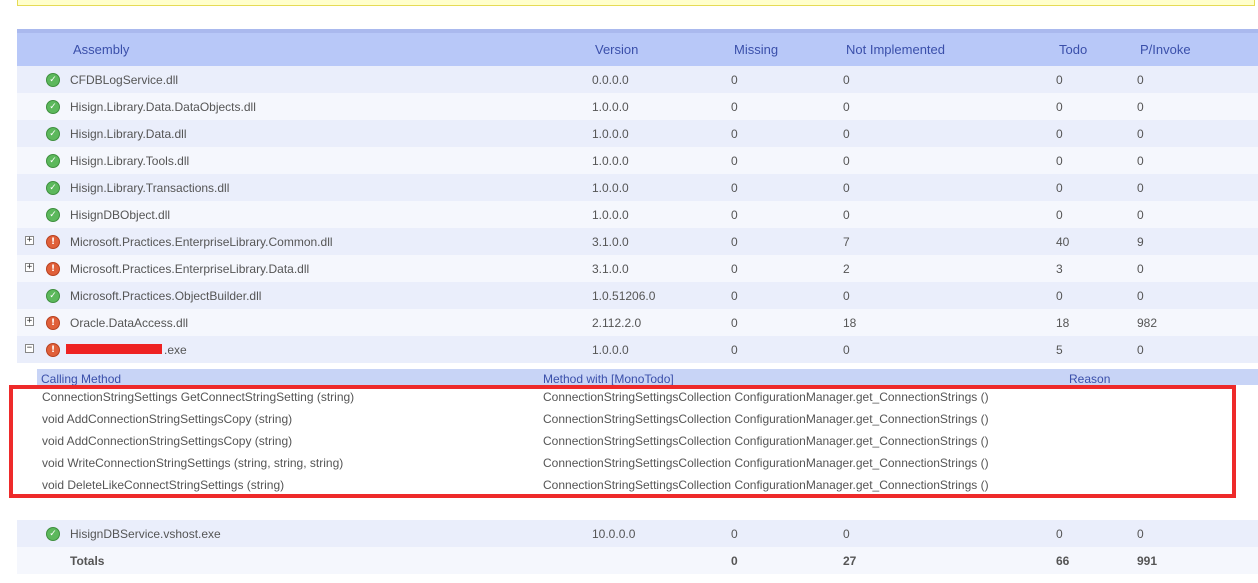 The image size is (1258, 583). I want to click on header-missing: Missing, so click(756, 49).